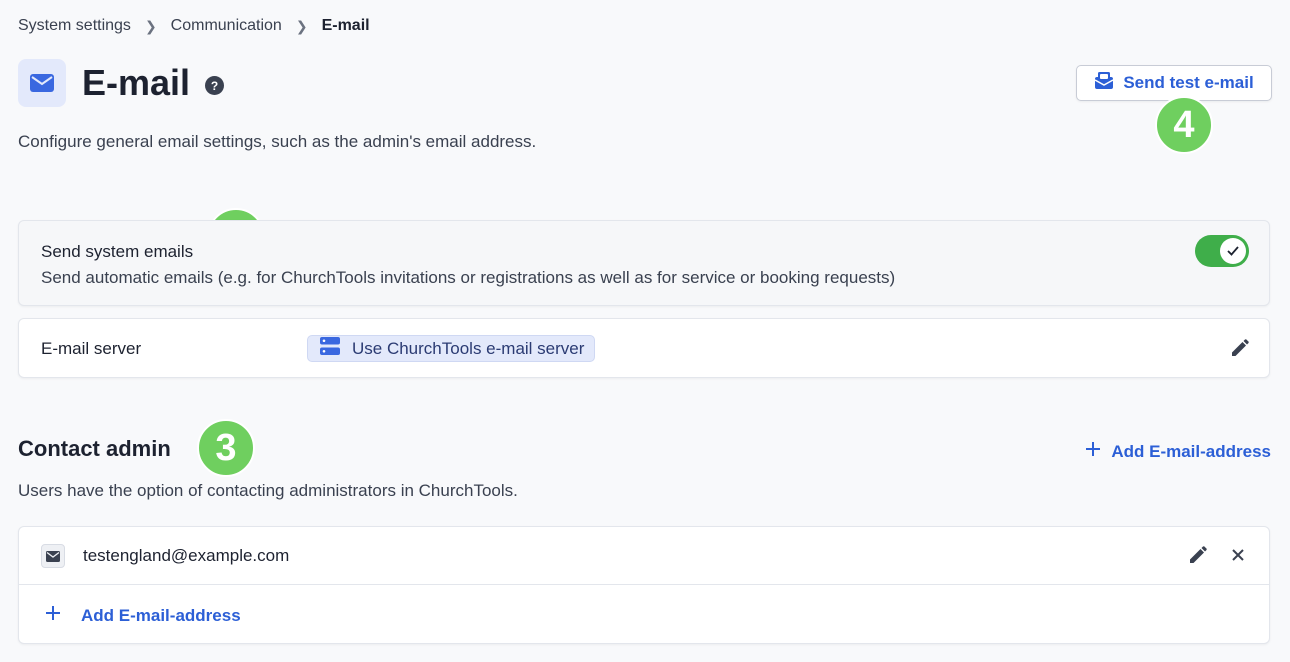 This screenshot has width=1290, height=662. What do you see at coordinates (226, 448) in the screenshot?
I see `annotation-badge-3: 3` at bounding box center [226, 448].